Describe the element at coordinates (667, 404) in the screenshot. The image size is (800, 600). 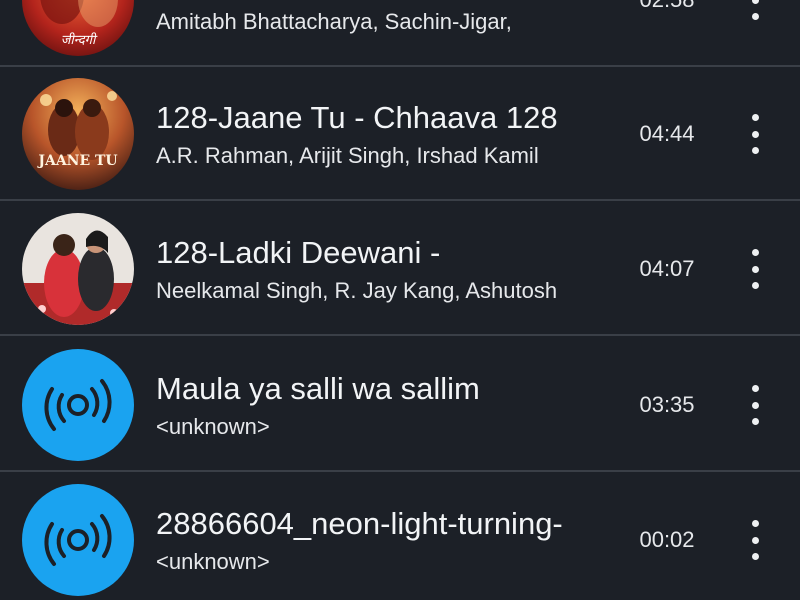
I see `song-duration: 03:35` at that location.